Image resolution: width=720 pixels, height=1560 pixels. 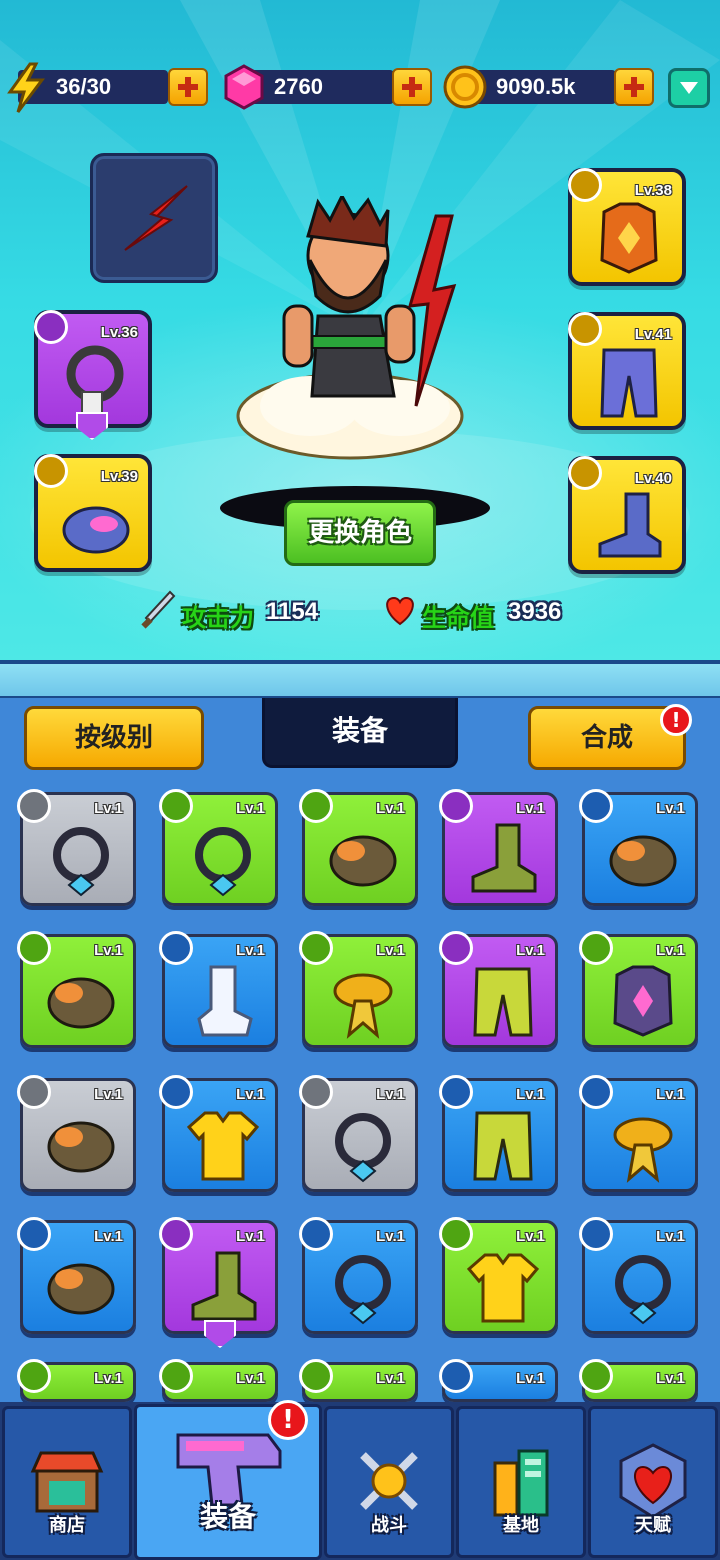 What do you see at coordinates (521, 1525) in the screenshot?
I see `nav-base-label: 基地` at bounding box center [521, 1525].